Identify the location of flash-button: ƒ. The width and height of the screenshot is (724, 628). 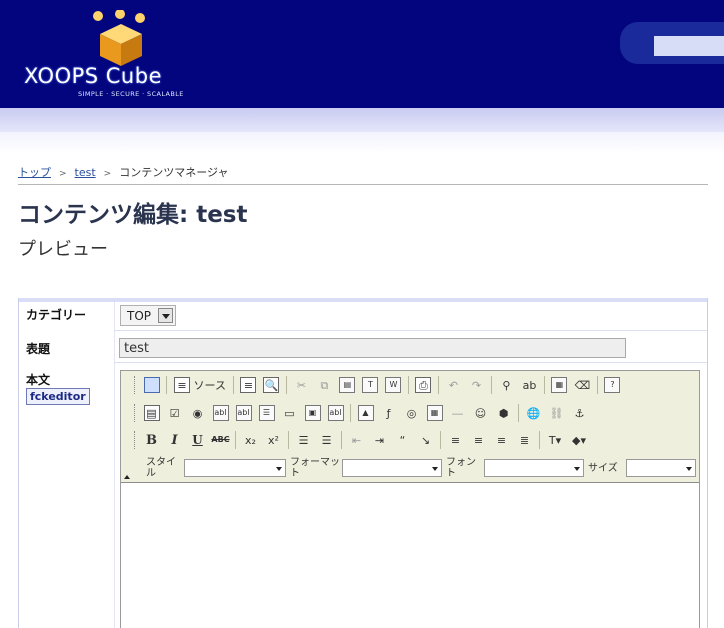
(388, 413).